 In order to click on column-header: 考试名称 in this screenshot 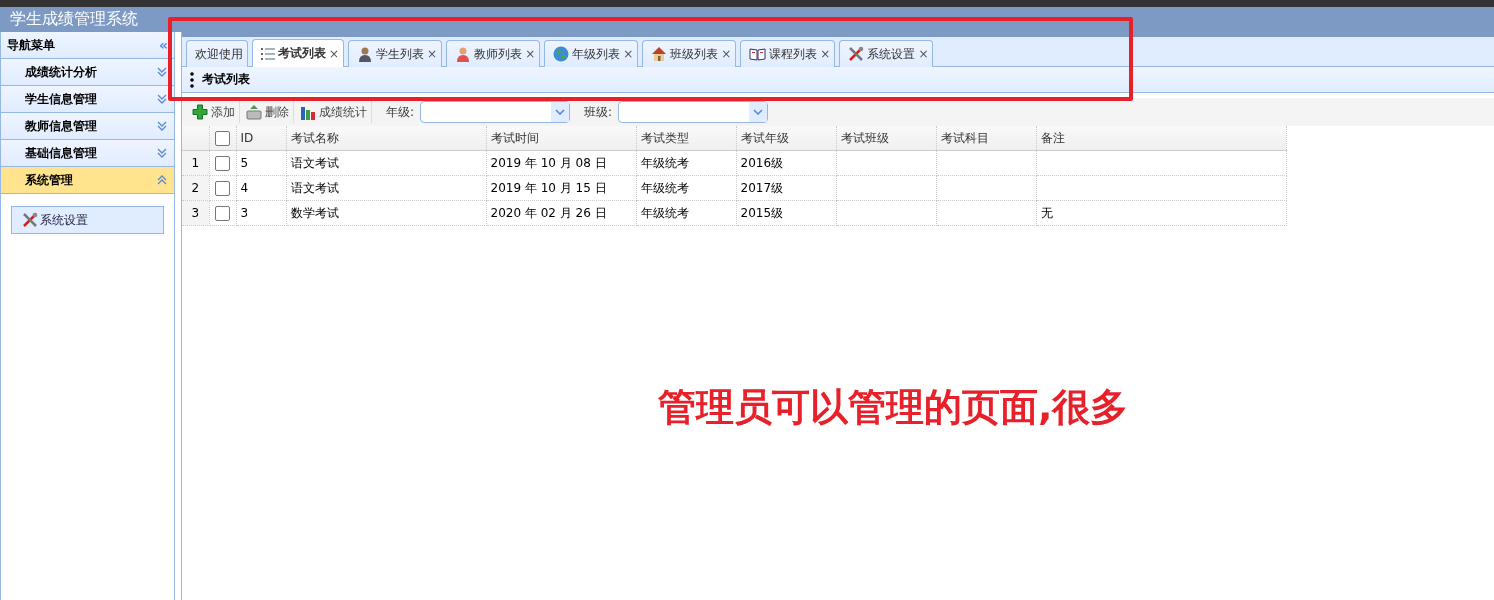, I will do `click(386, 138)`.